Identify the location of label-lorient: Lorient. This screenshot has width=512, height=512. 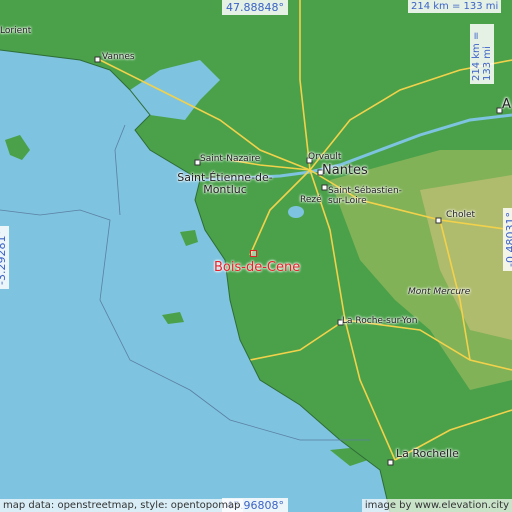
(16, 31).